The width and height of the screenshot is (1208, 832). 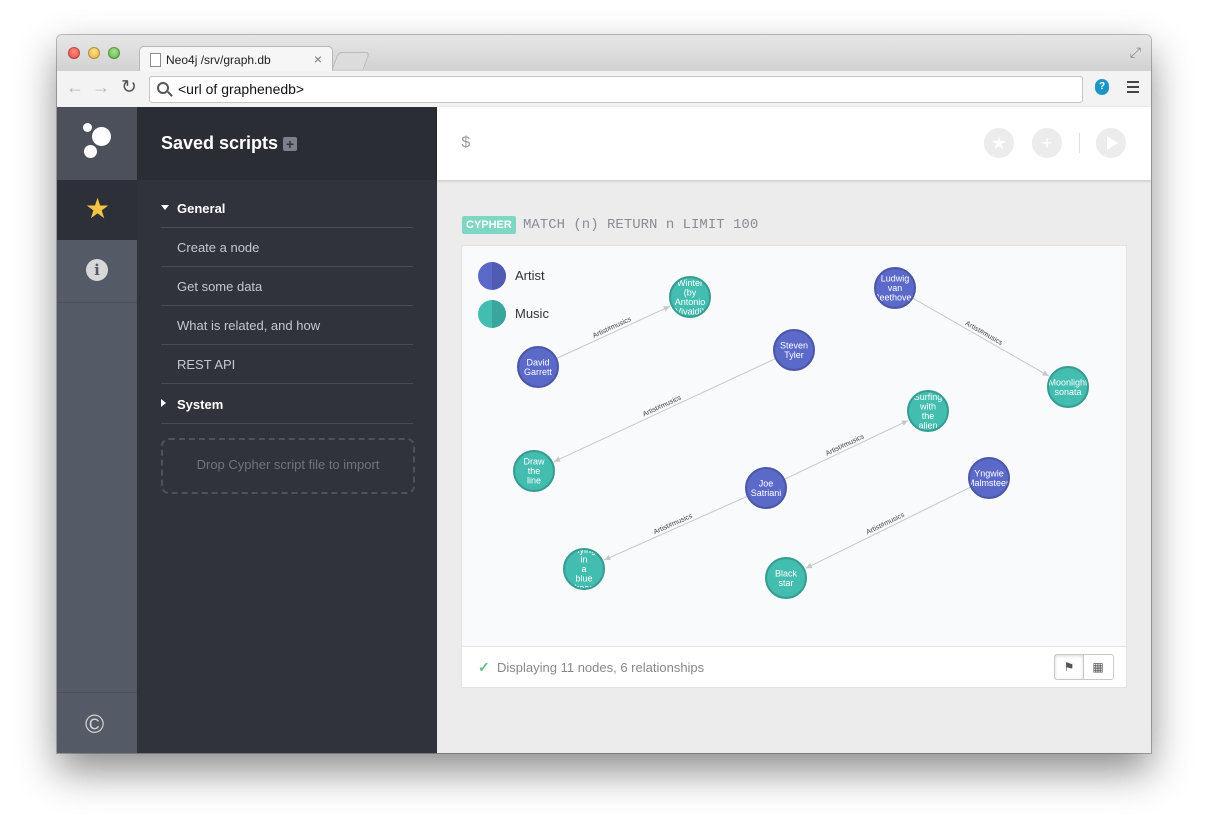 I want to click on dropzone-text: Drop Cypher script file to import, so click(x=288, y=464).